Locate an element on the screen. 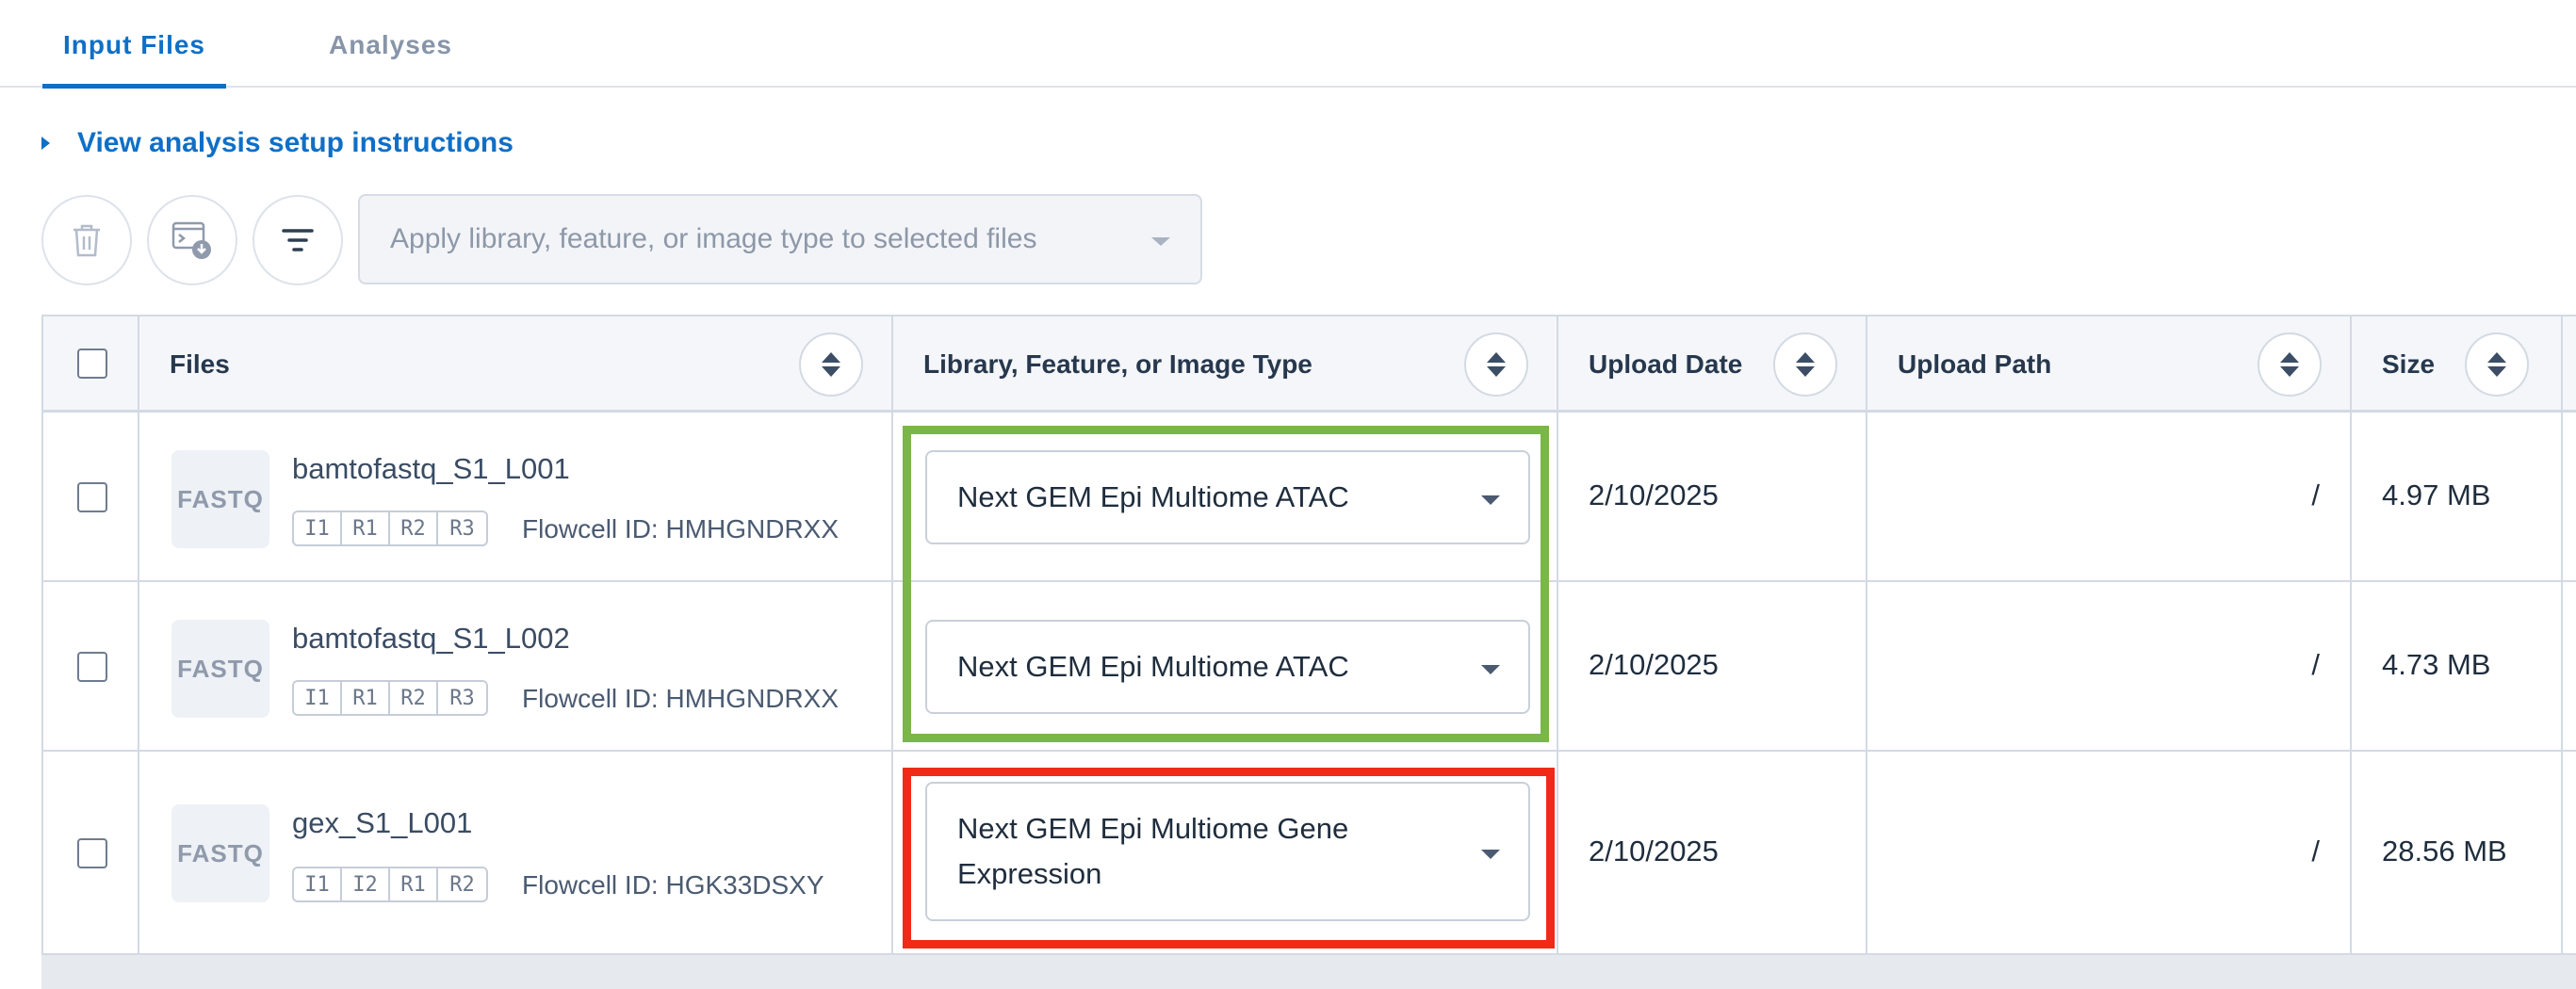  library-type-value: Next GEM Epi Multiome Gene Expression is located at coordinates (1153, 851).